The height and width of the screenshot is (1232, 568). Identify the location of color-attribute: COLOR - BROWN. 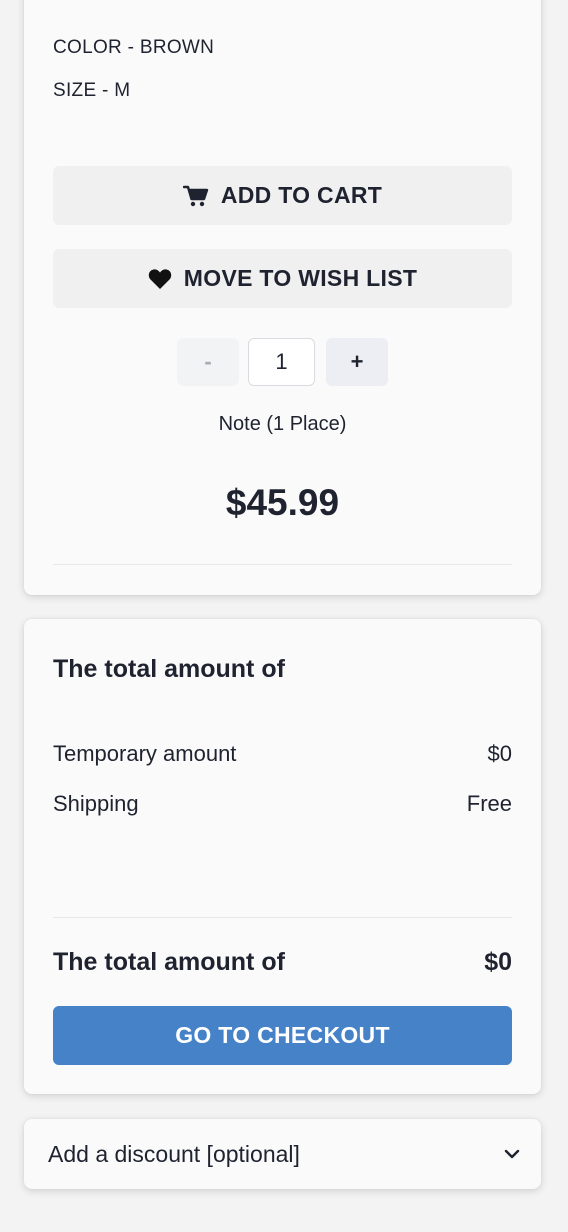
(134, 47).